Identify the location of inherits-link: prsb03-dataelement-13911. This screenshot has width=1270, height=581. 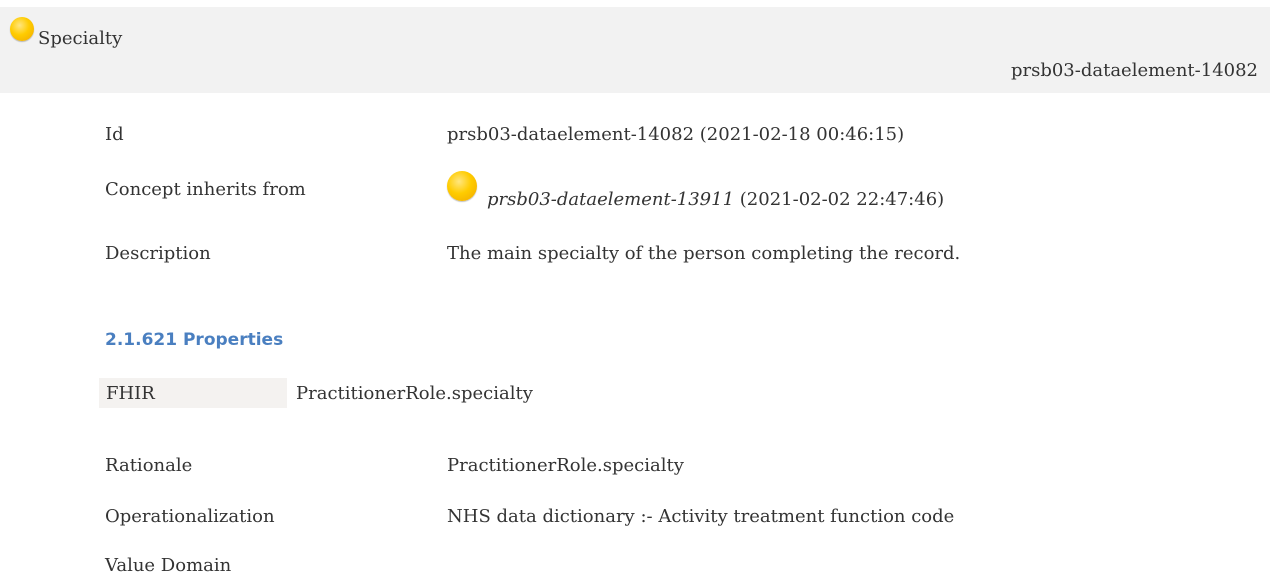
(610, 199).